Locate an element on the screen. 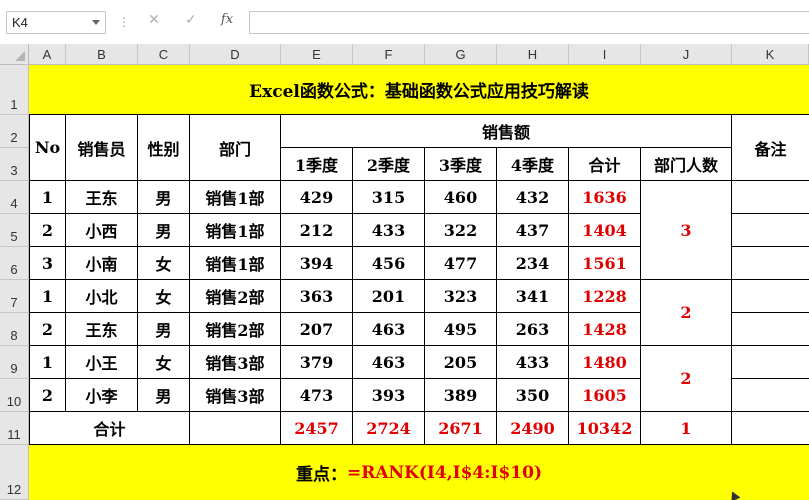 The width and height of the screenshot is (809, 500). chevron-down-icon is located at coordinates (96, 22).